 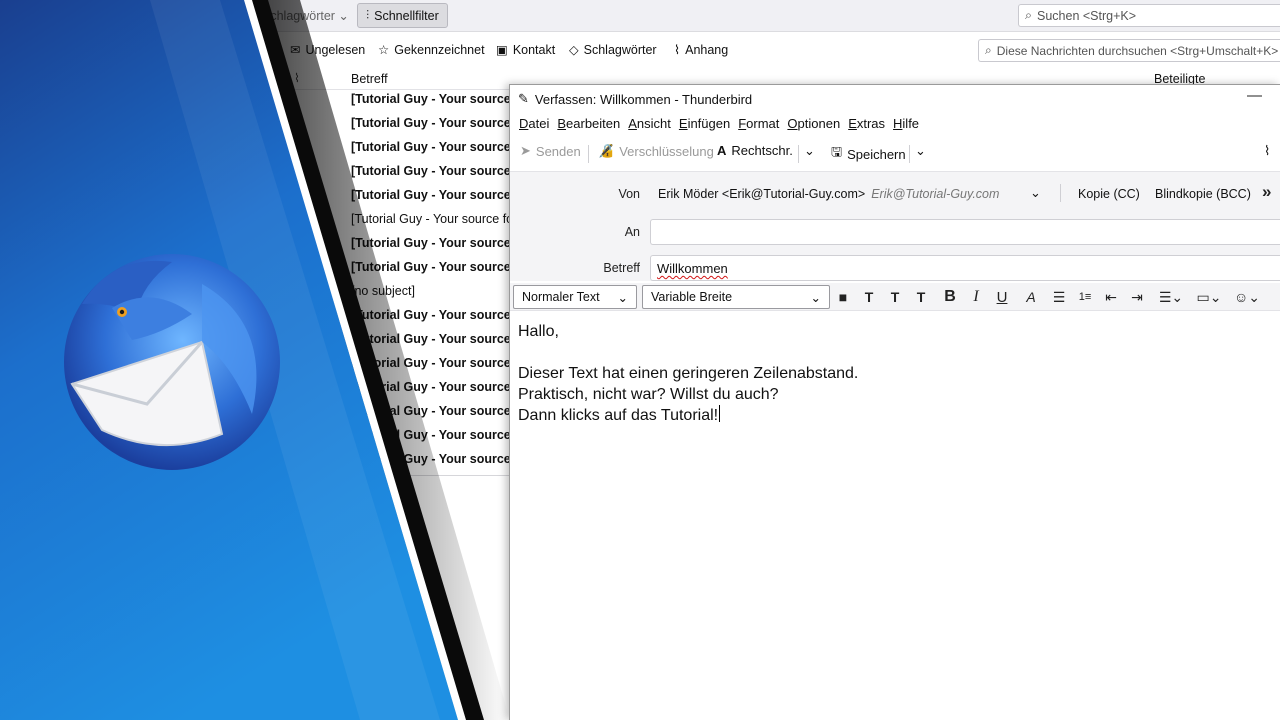 I want to click on bcc-button: Blindkopie (BCC), so click(x=1203, y=194).